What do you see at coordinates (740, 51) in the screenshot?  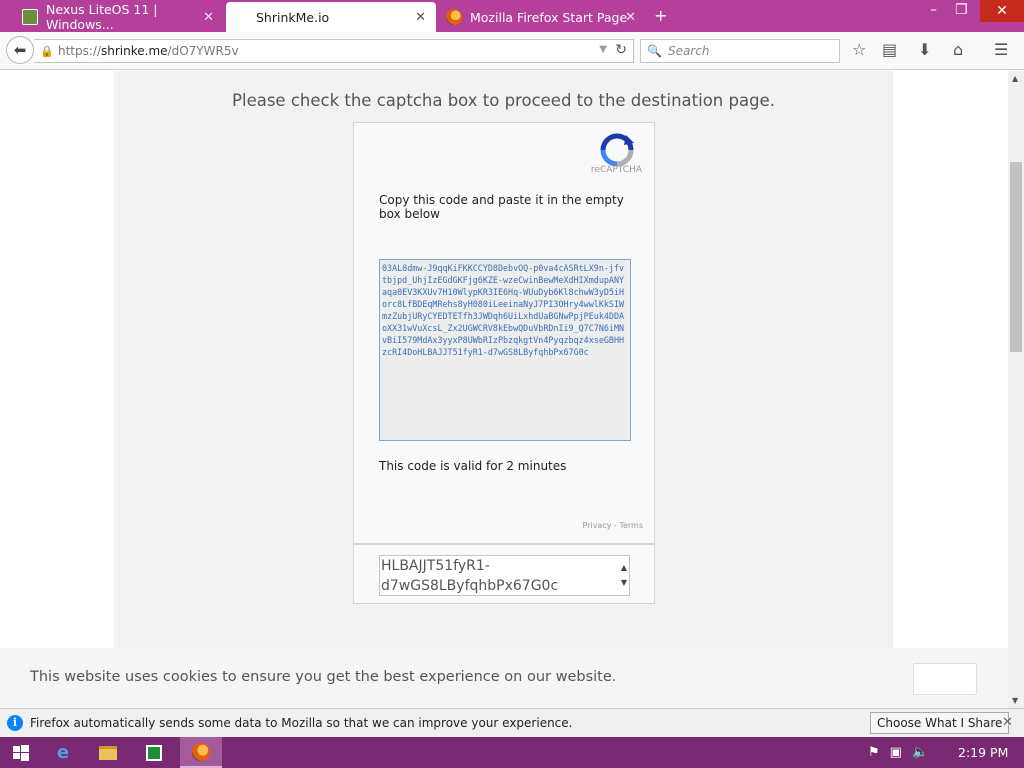 I see `search-input: 🔍 Search` at bounding box center [740, 51].